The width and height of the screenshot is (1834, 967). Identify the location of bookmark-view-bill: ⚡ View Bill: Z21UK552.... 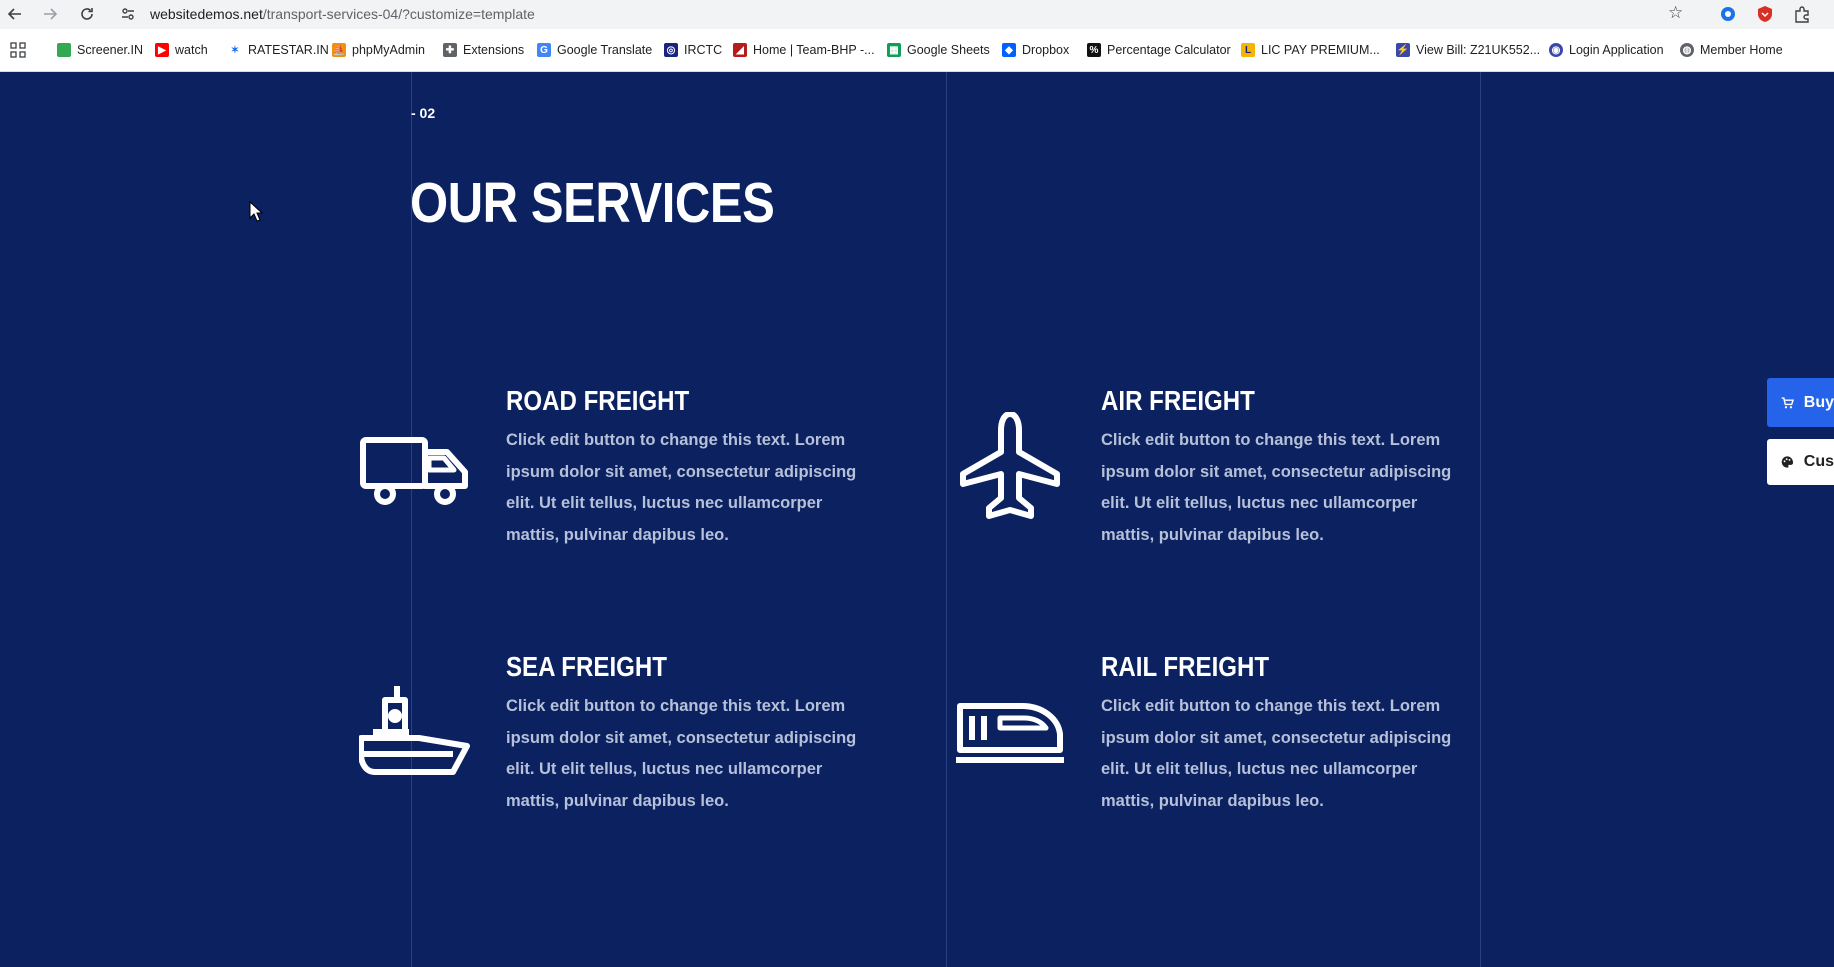
(1468, 50).